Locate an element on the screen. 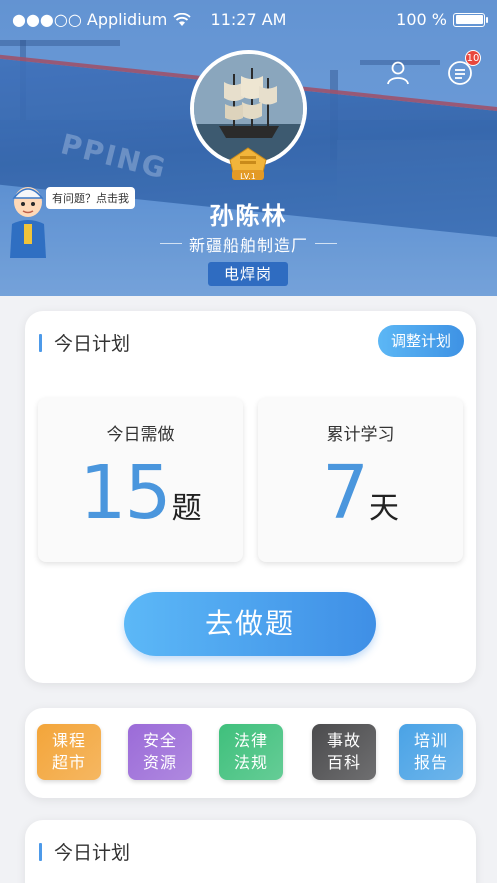 This screenshot has width=497, height=883. today-number: 15 is located at coordinates (125, 493).